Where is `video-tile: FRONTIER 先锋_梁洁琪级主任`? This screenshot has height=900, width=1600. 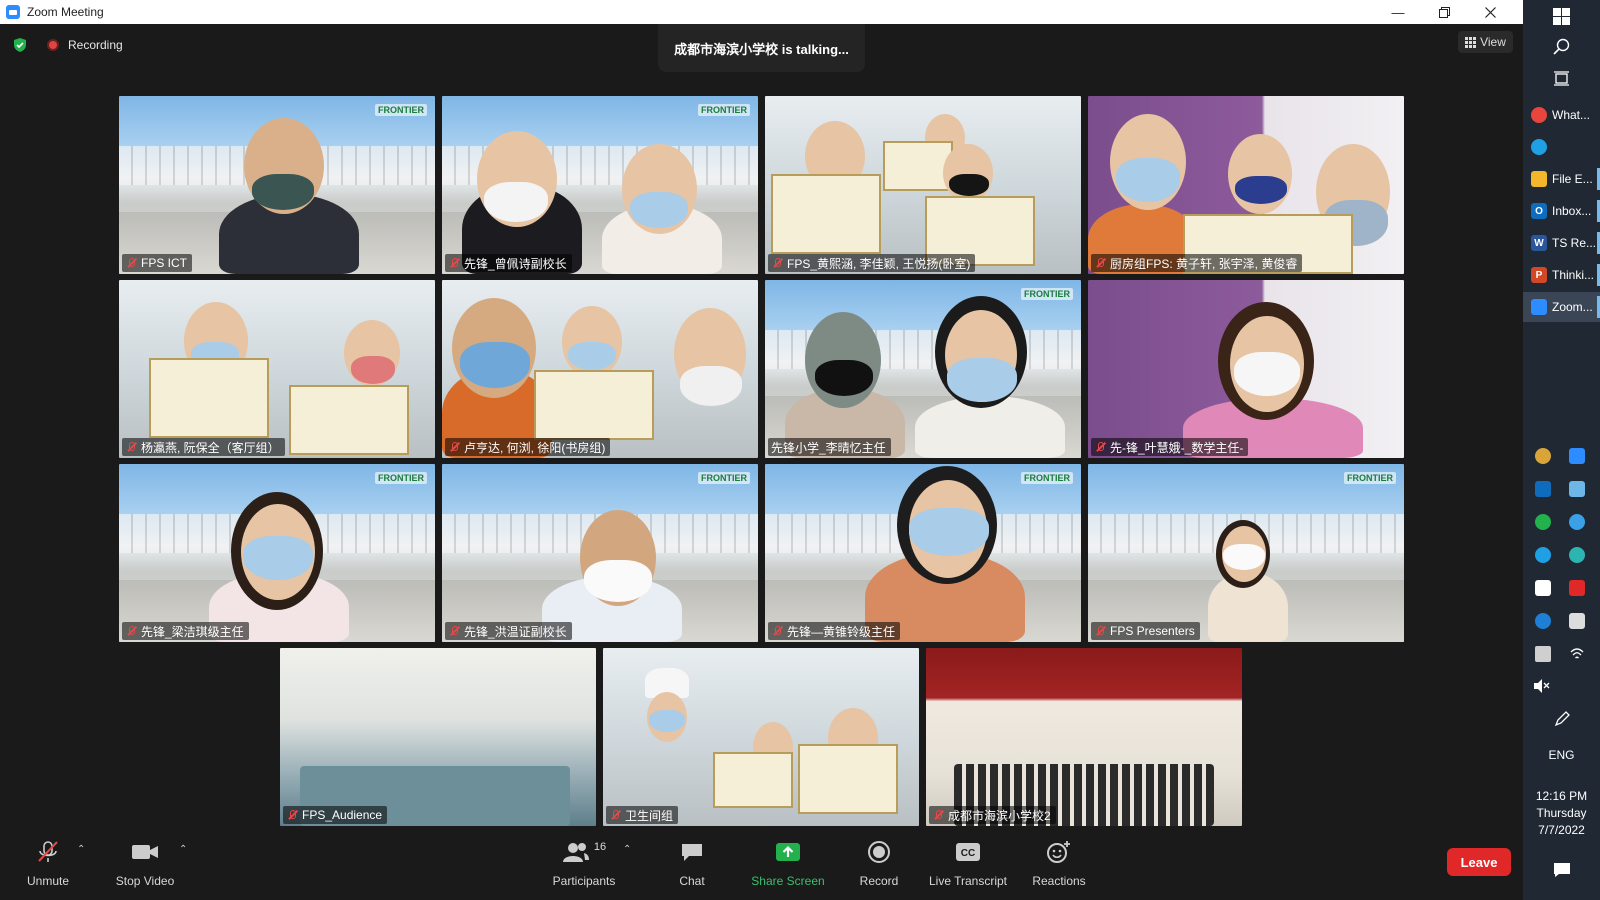
video-tile: FRONTIER 先锋_梁洁琪级主任 is located at coordinates (277, 553).